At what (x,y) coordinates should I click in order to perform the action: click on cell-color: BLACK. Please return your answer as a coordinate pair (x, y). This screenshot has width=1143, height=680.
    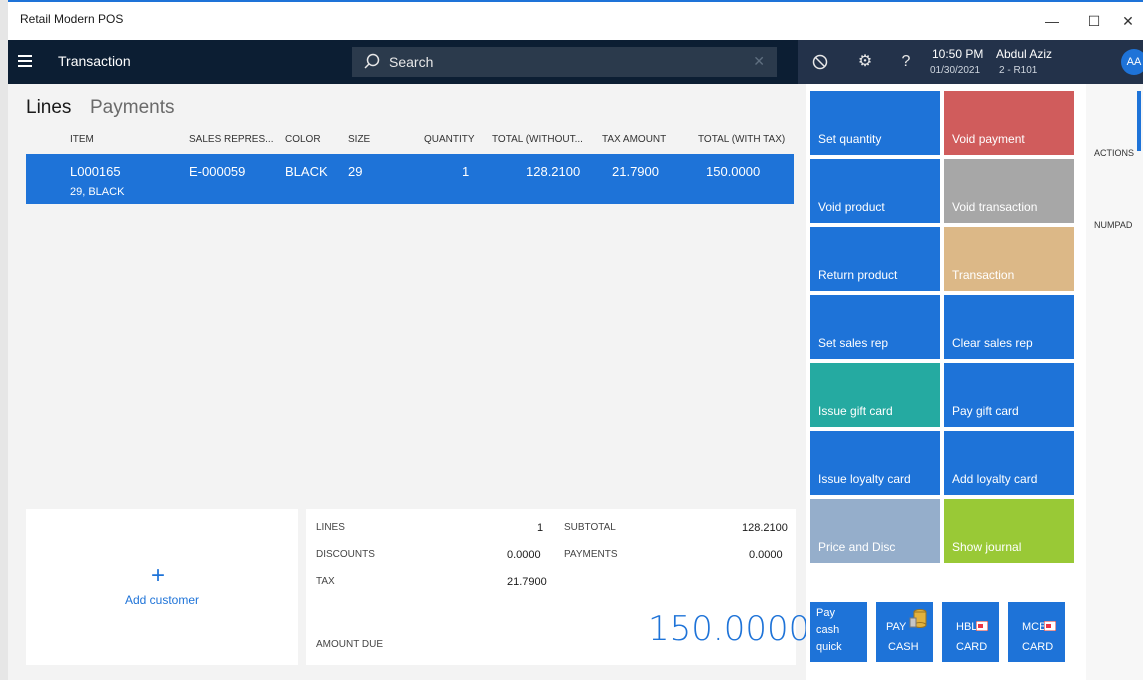
    Looking at the image, I should click on (306, 171).